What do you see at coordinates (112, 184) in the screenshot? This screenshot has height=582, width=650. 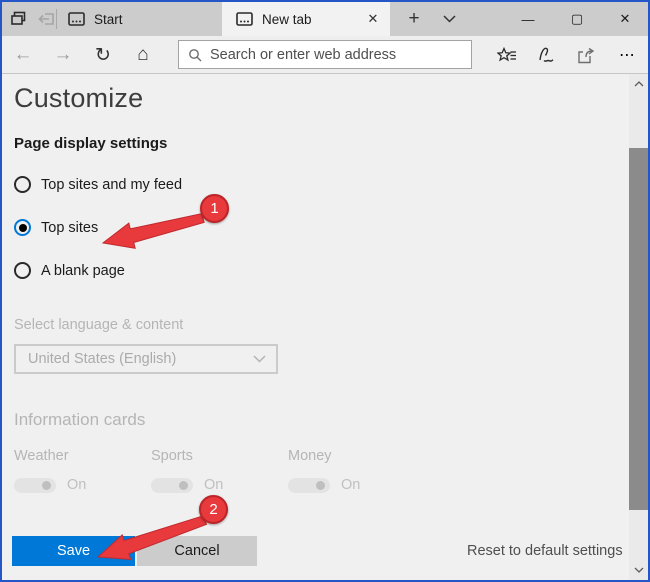 I see `radio-label: Top sites and my feed` at bounding box center [112, 184].